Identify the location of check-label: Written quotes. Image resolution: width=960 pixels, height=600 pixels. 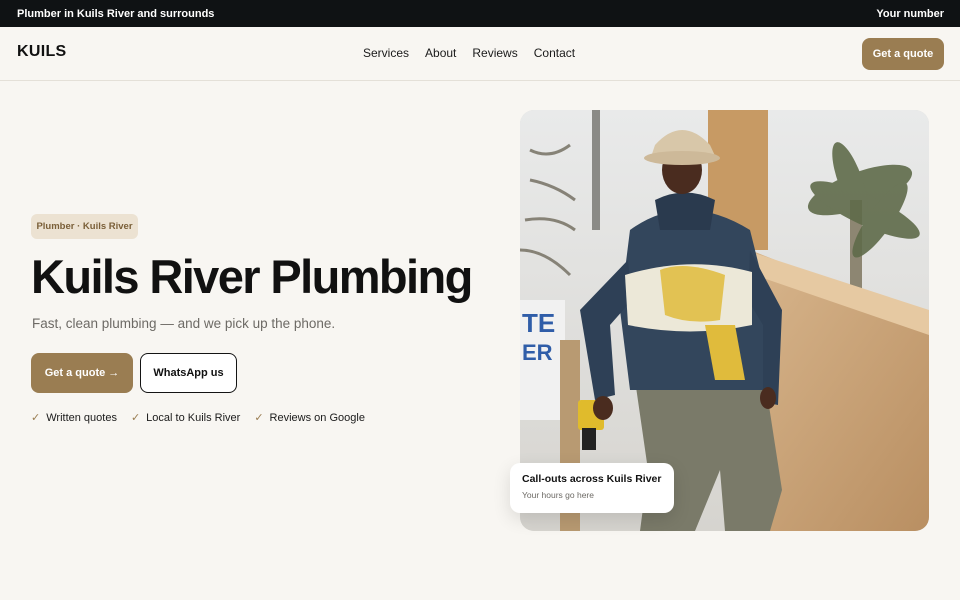
(81, 417).